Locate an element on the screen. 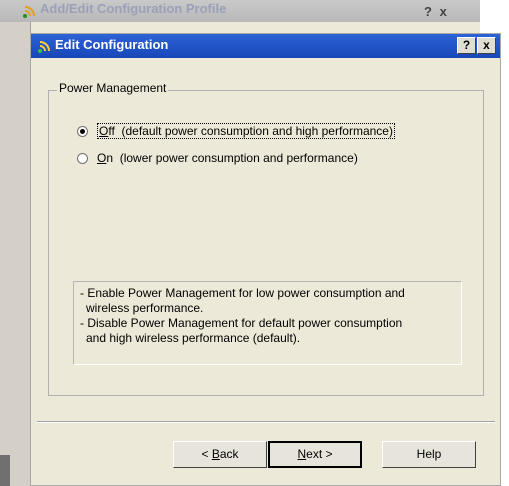 The height and width of the screenshot is (486, 509). info-line: and high wireless performance (default). is located at coordinates (193, 338).